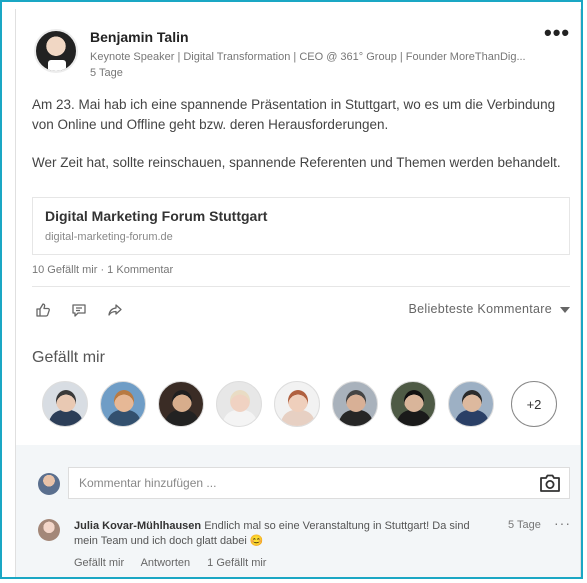 The height and width of the screenshot is (583, 587). Describe the element at coordinates (166, 563) in the screenshot. I see `comment-reply-button: Antworten` at that location.